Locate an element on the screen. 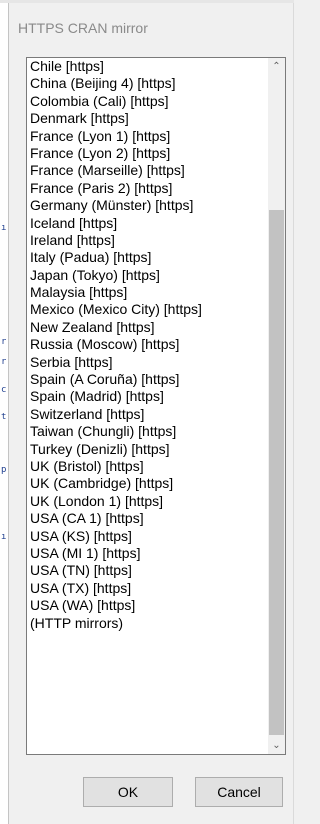 This screenshot has height=824, width=320. mirror-list-item: Mexico (Mexico City) [https] is located at coordinates (142, 309).